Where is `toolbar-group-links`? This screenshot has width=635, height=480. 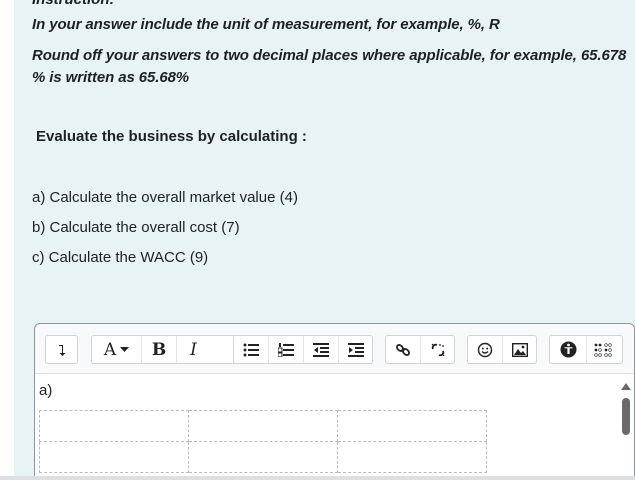
toolbar-group-links is located at coordinates (420, 349).